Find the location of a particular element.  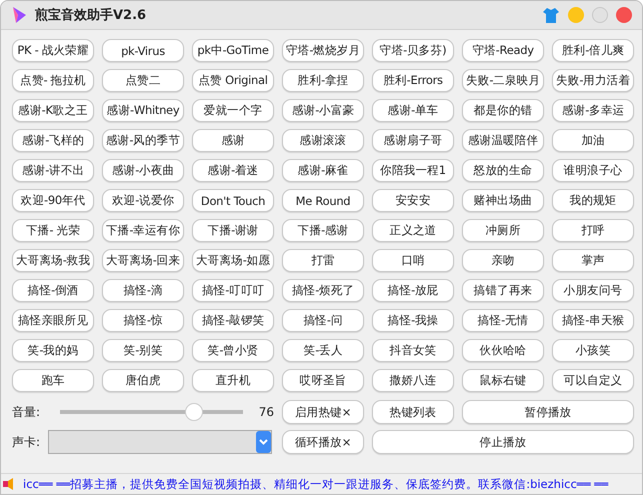

volume-value: 76 is located at coordinates (266, 412).